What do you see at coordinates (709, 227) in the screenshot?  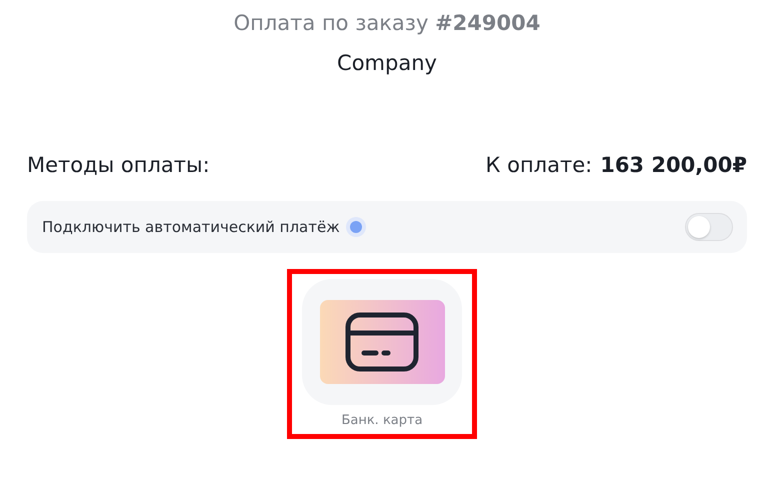 I see `autopay-toggle` at bounding box center [709, 227].